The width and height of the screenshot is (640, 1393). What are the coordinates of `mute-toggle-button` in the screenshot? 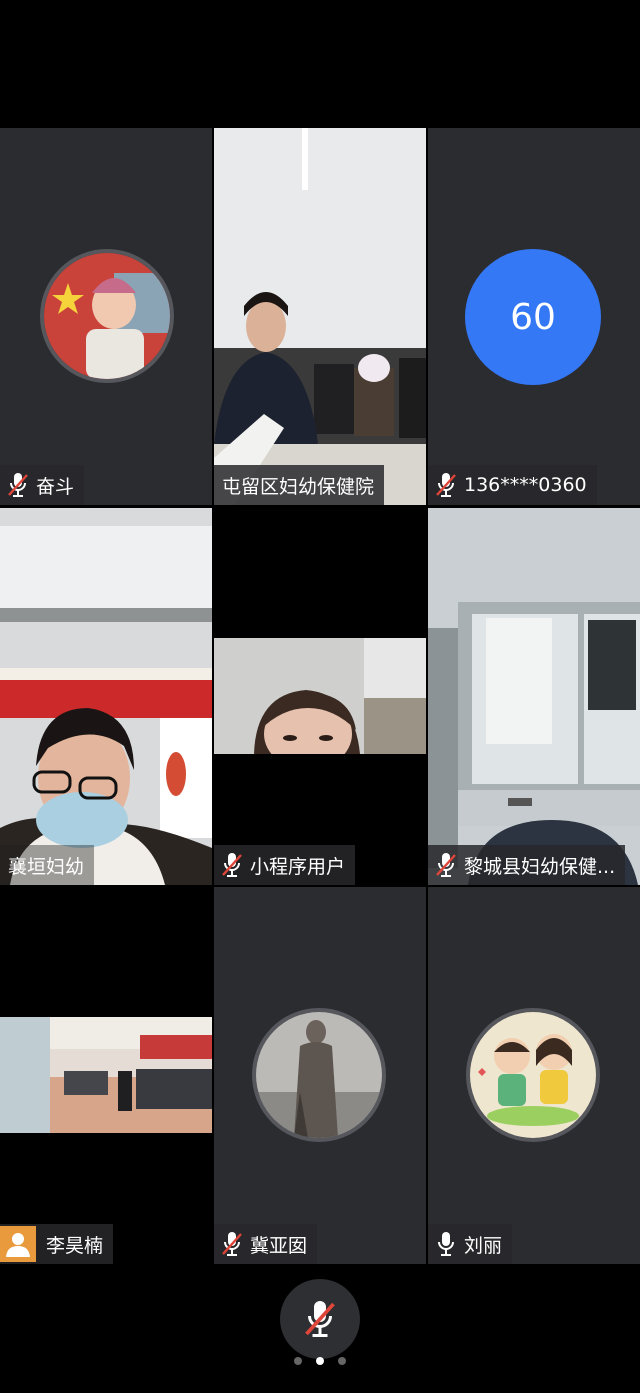 It's located at (320, 1319).